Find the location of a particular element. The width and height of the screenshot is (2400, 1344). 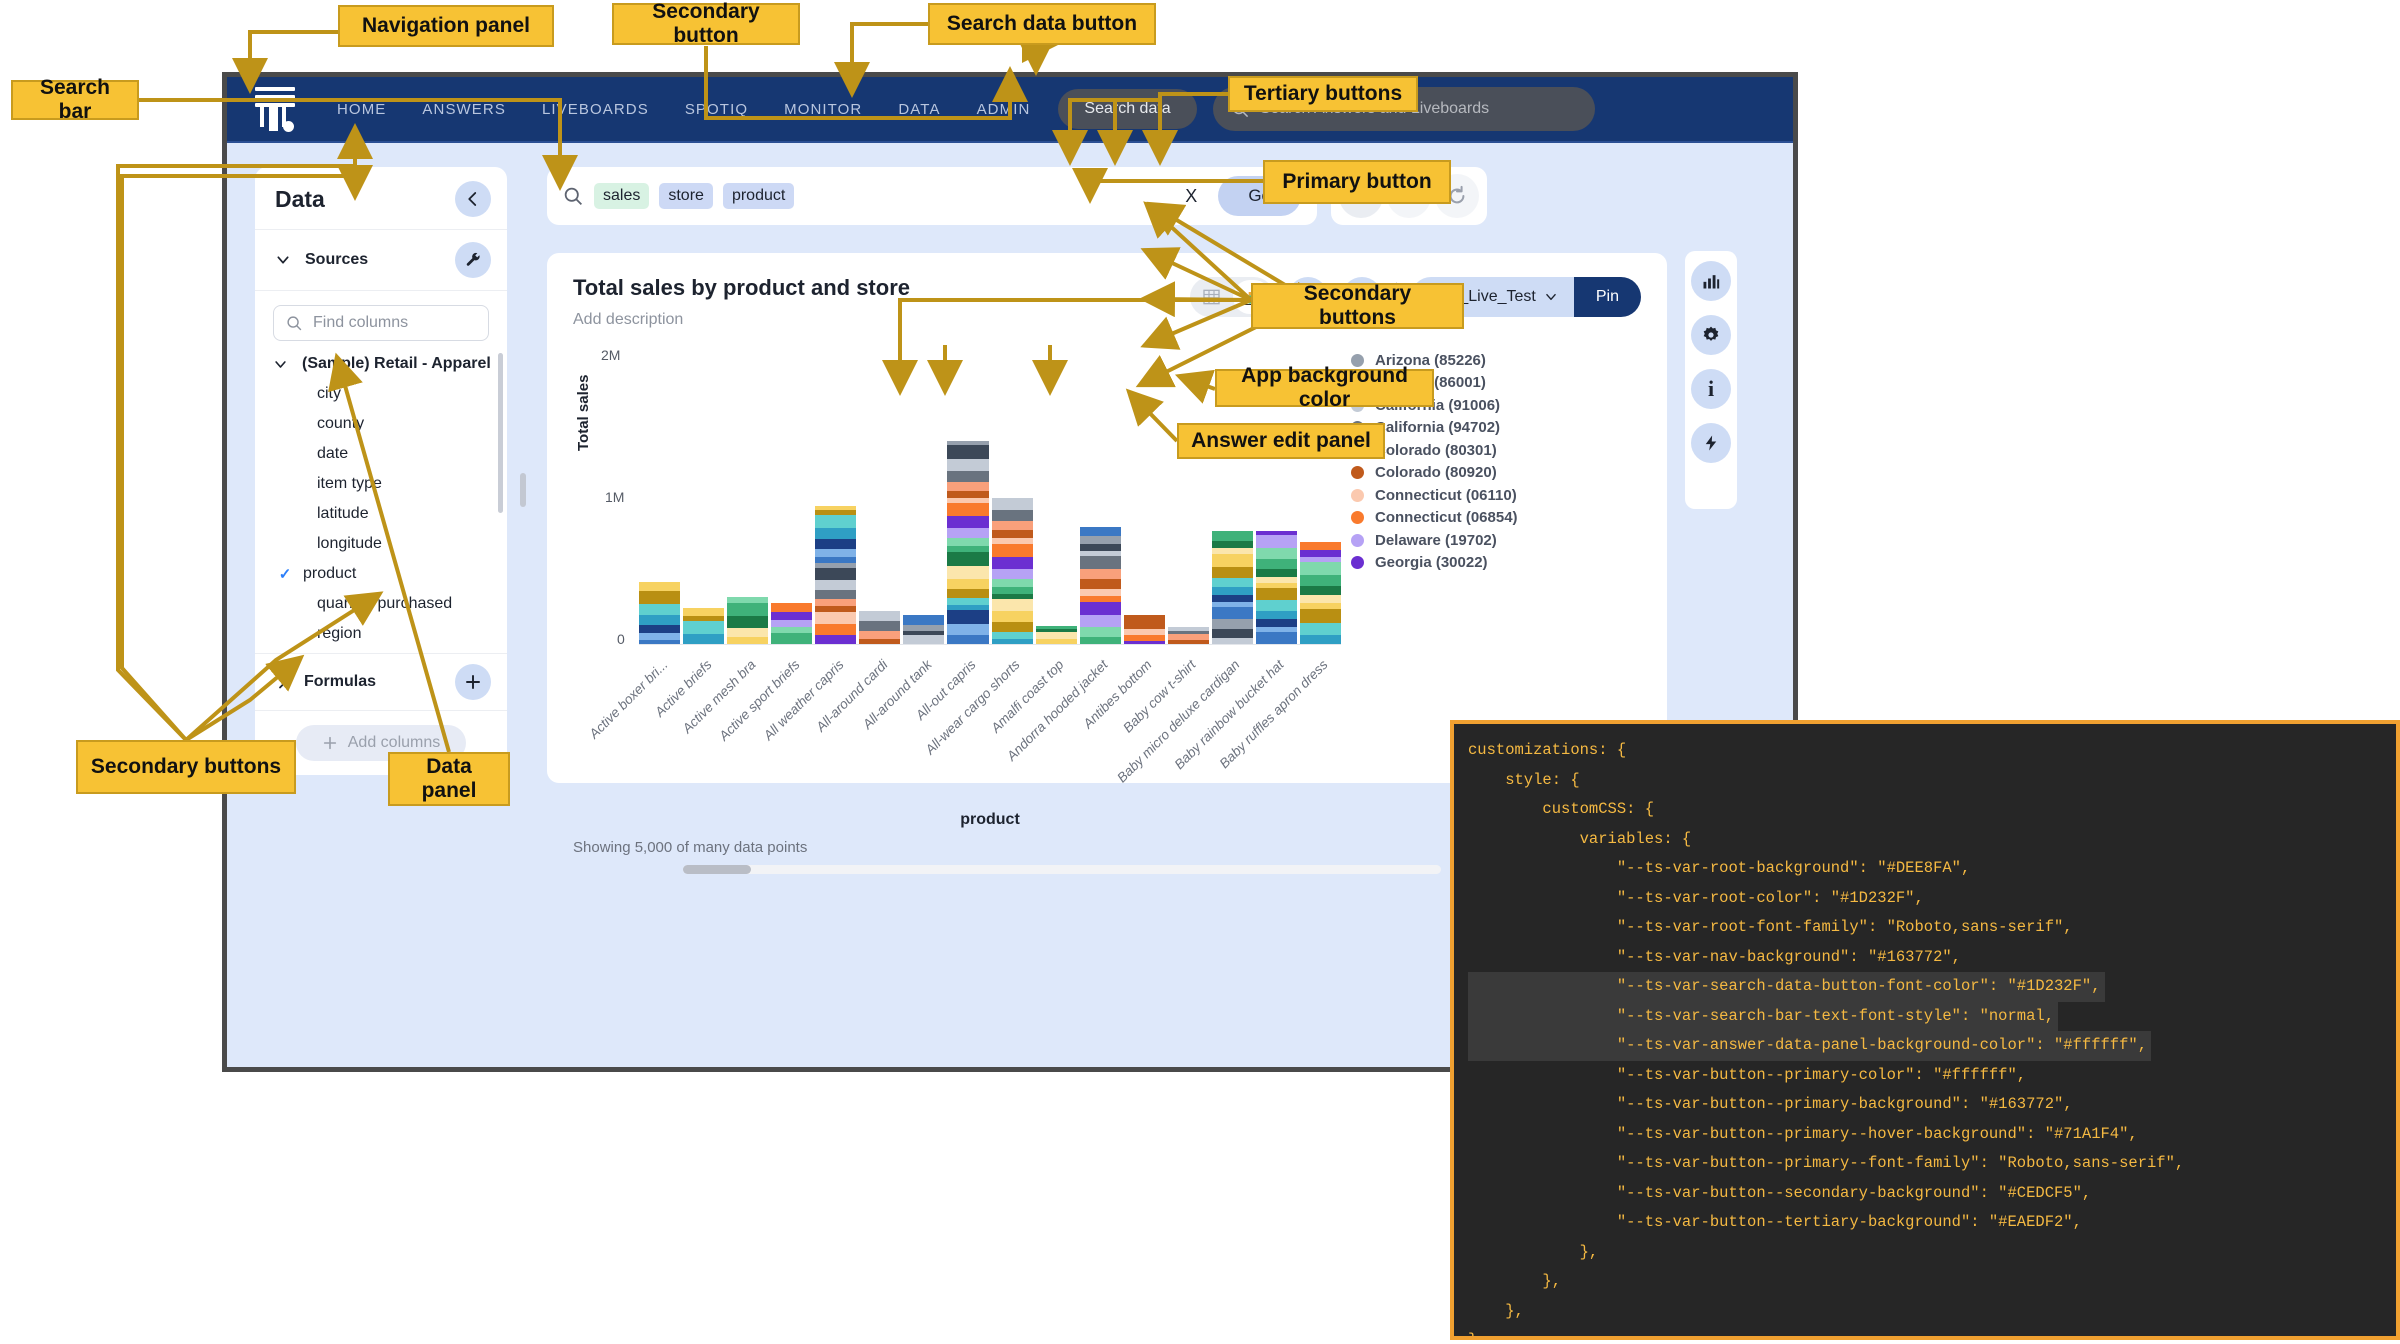

column-item-date: date is located at coordinates (390, 454).